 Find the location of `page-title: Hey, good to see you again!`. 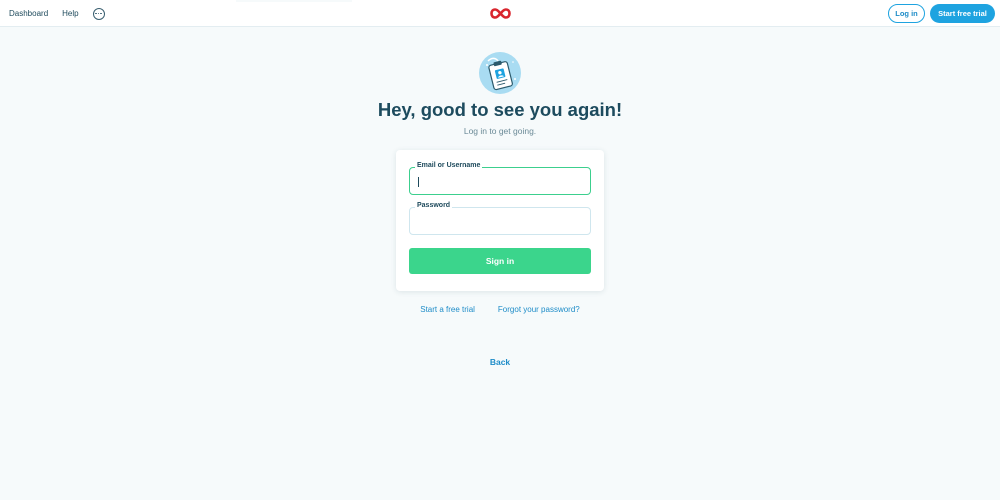

page-title: Hey, good to see you again! is located at coordinates (500, 109).